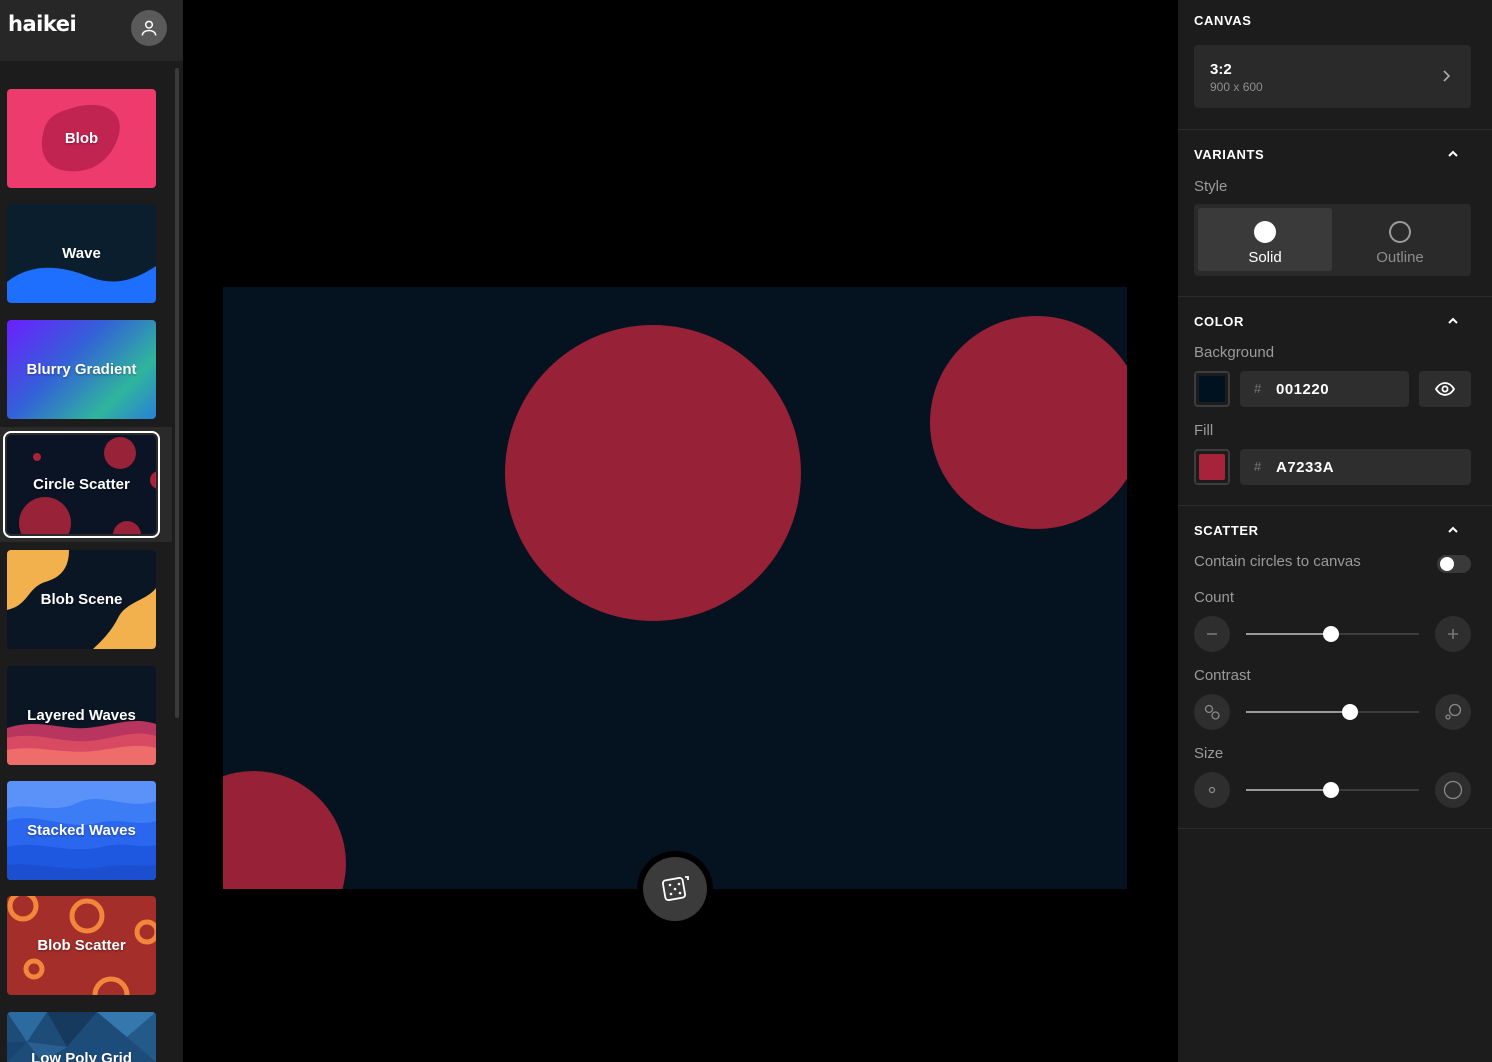  I want to click on size-increase-button, so click(1453, 790).